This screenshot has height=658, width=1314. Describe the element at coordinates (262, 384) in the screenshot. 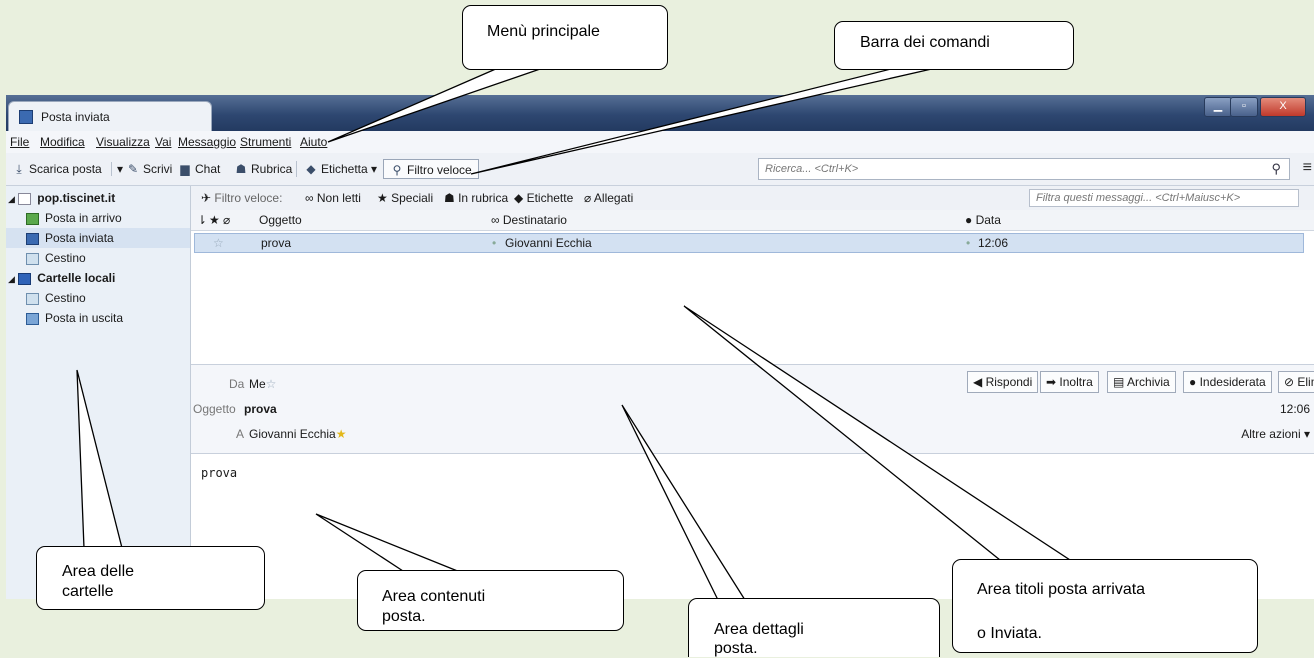

I see `from-value: Me☆` at that location.